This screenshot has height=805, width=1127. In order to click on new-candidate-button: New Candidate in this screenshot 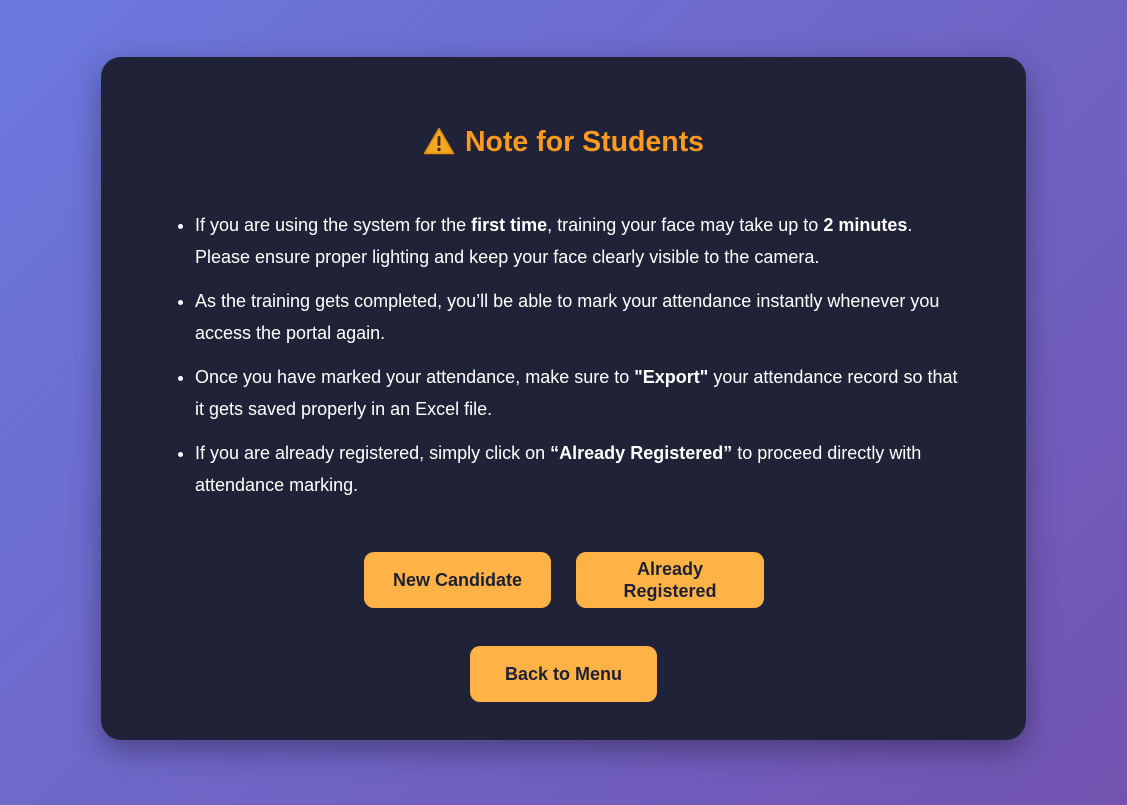, I will do `click(457, 580)`.